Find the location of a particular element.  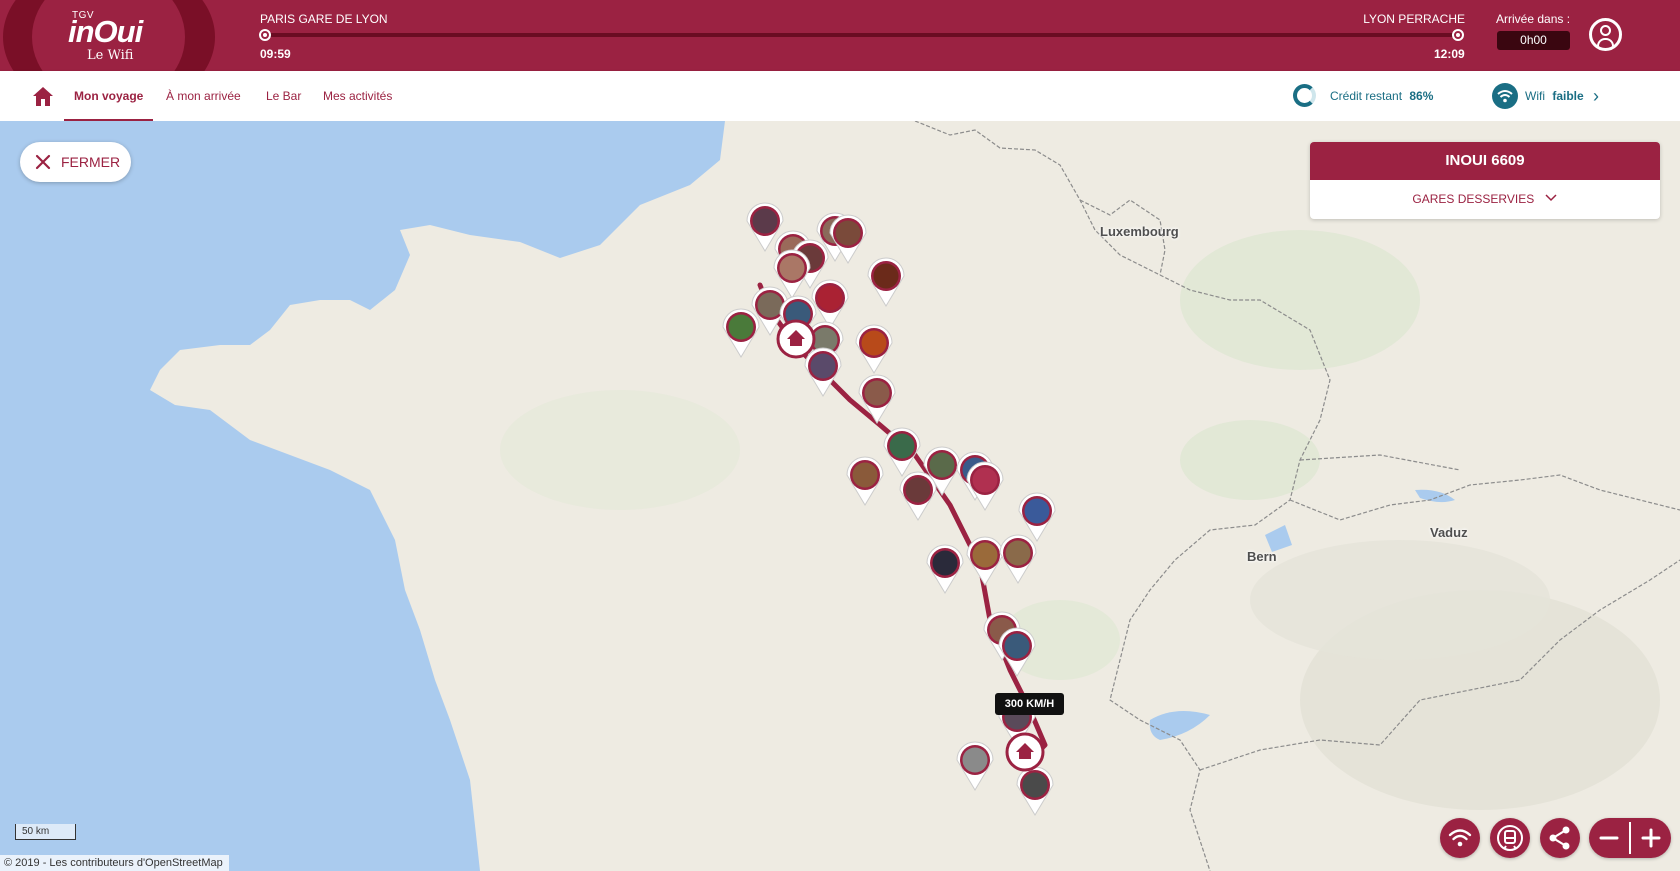

departure-dot is located at coordinates (265, 35).